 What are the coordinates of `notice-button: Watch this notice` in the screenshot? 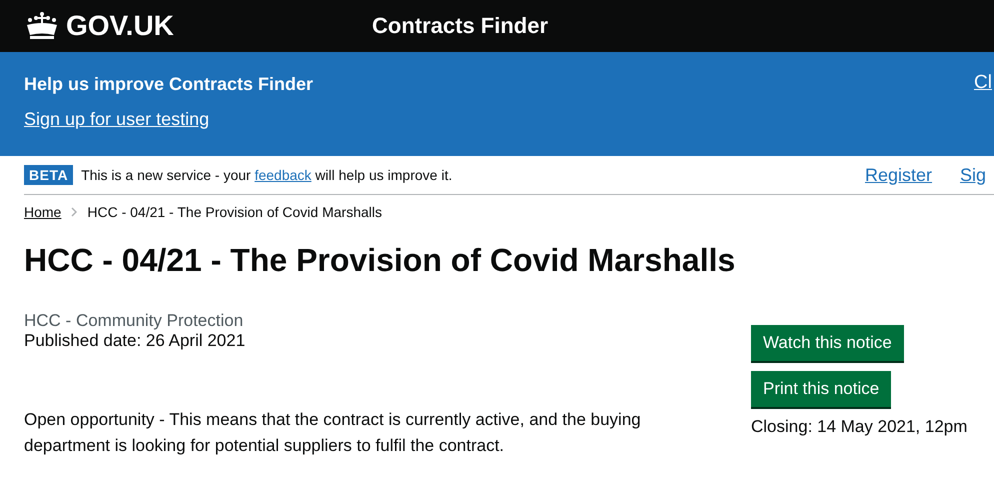 It's located at (827, 343).